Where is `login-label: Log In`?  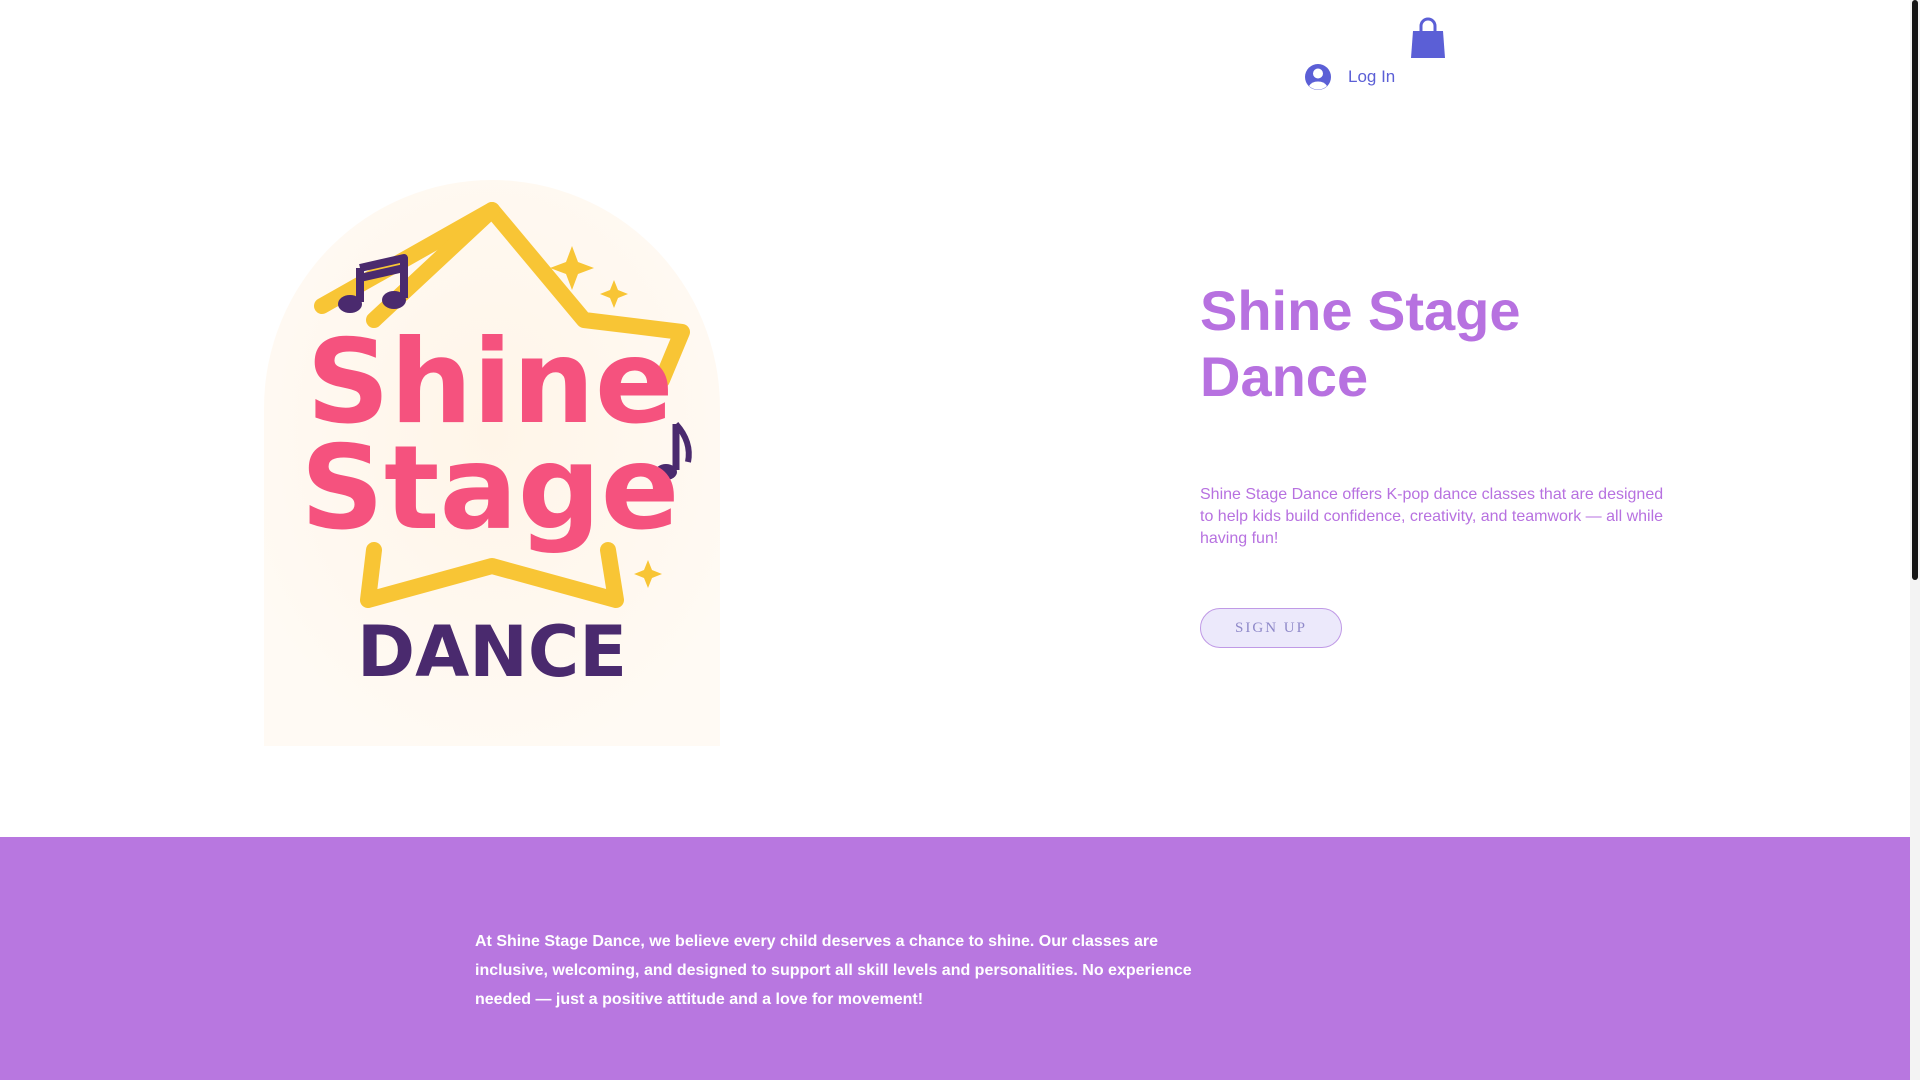
login-label: Log In is located at coordinates (1372, 76).